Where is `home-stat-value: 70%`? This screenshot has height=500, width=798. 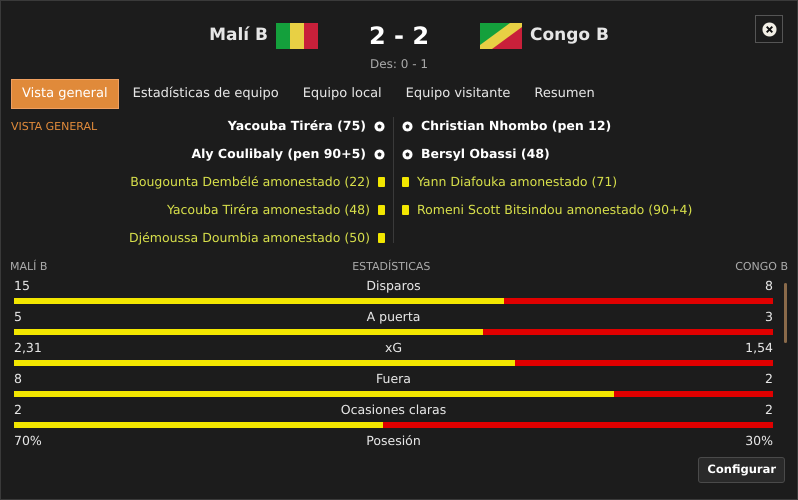 home-stat-value: 70% is located at coordinates (28, 441).